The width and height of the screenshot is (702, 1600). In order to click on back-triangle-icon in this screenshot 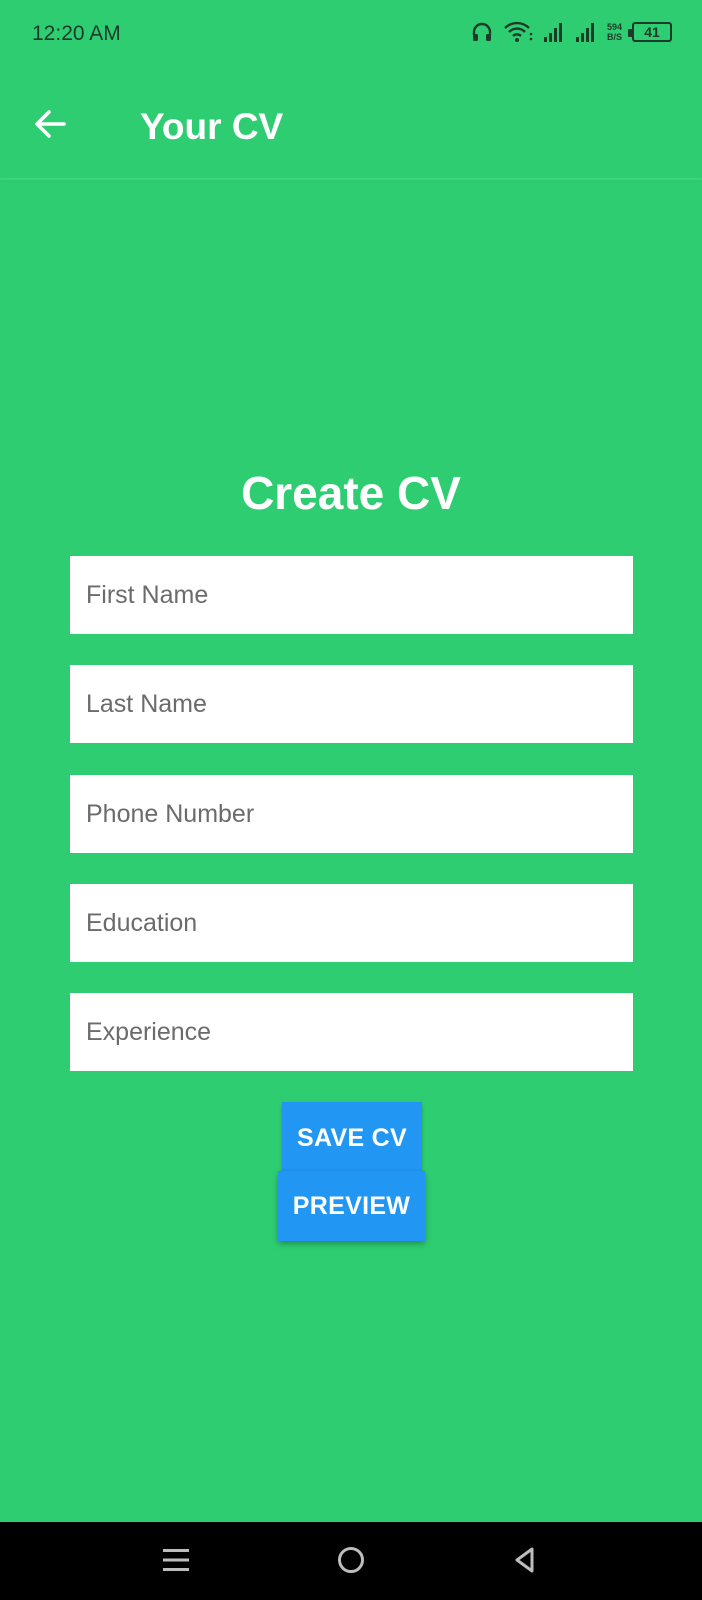, I will do `click(525, 1562)`.